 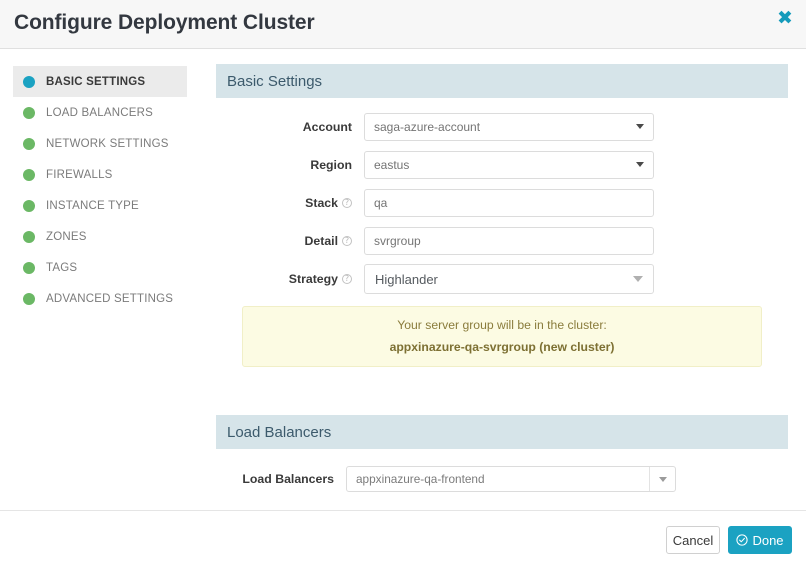 I want to click on region-select-wrap, so click(x=509, y=165).